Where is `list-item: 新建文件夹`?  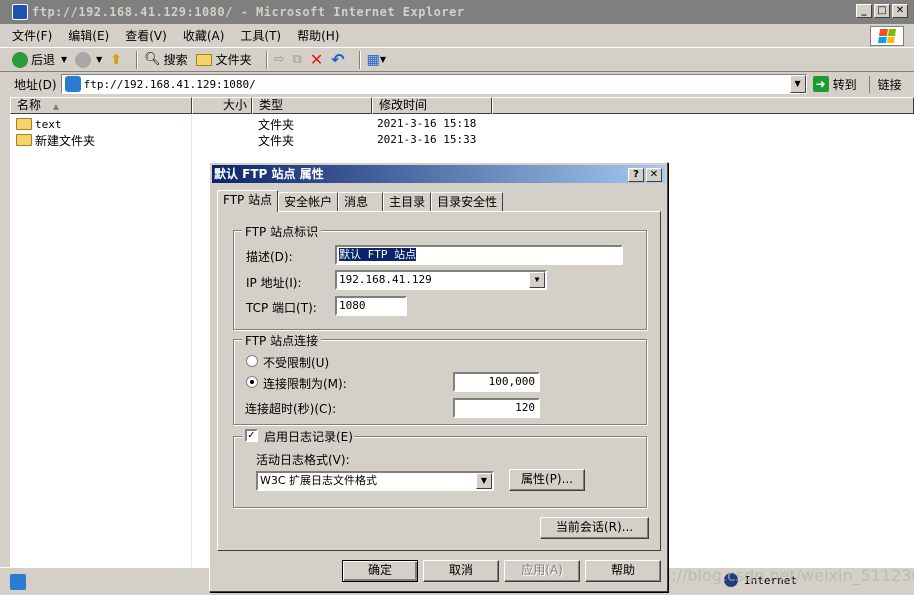
list-item: 新建文件夹 is located at coordinates (52, 140).